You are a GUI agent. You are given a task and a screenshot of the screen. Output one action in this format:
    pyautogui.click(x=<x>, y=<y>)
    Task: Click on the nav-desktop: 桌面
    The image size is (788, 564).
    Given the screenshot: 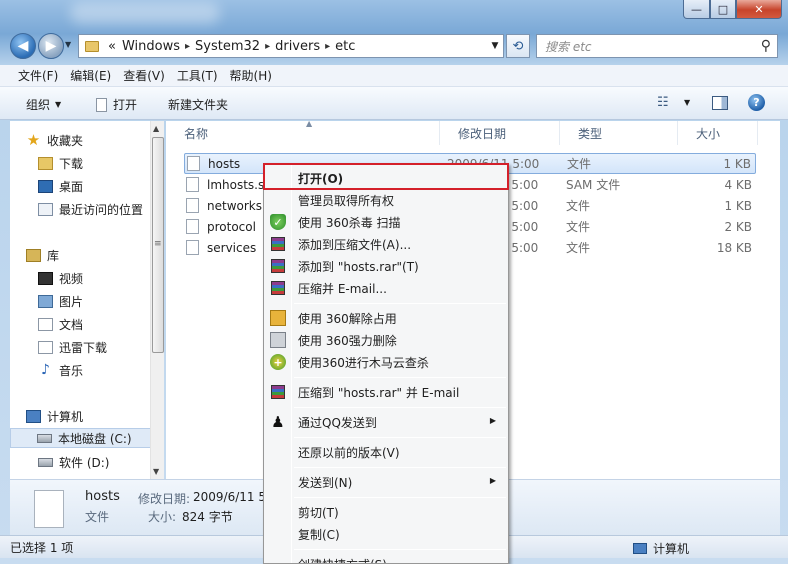 What is the action you would take?
    pyautogui.click(x=60, y=186)
    